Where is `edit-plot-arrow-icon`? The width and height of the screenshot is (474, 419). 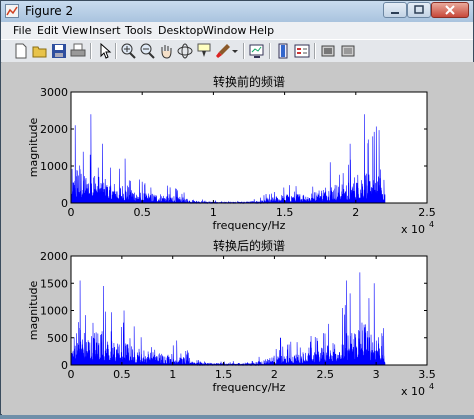 edit-plot-arrow-icon is located at coordinates (106, 50).